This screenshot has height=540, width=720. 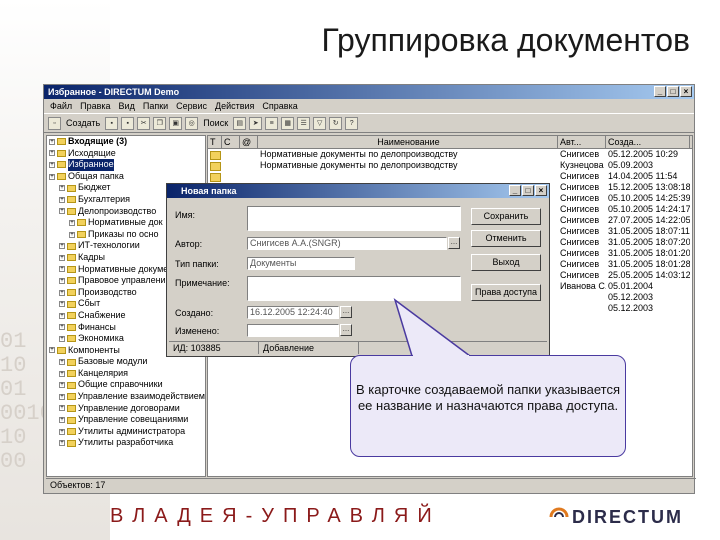 I want to click on tree-item: + Исходящие, so click(x=126, y=154).